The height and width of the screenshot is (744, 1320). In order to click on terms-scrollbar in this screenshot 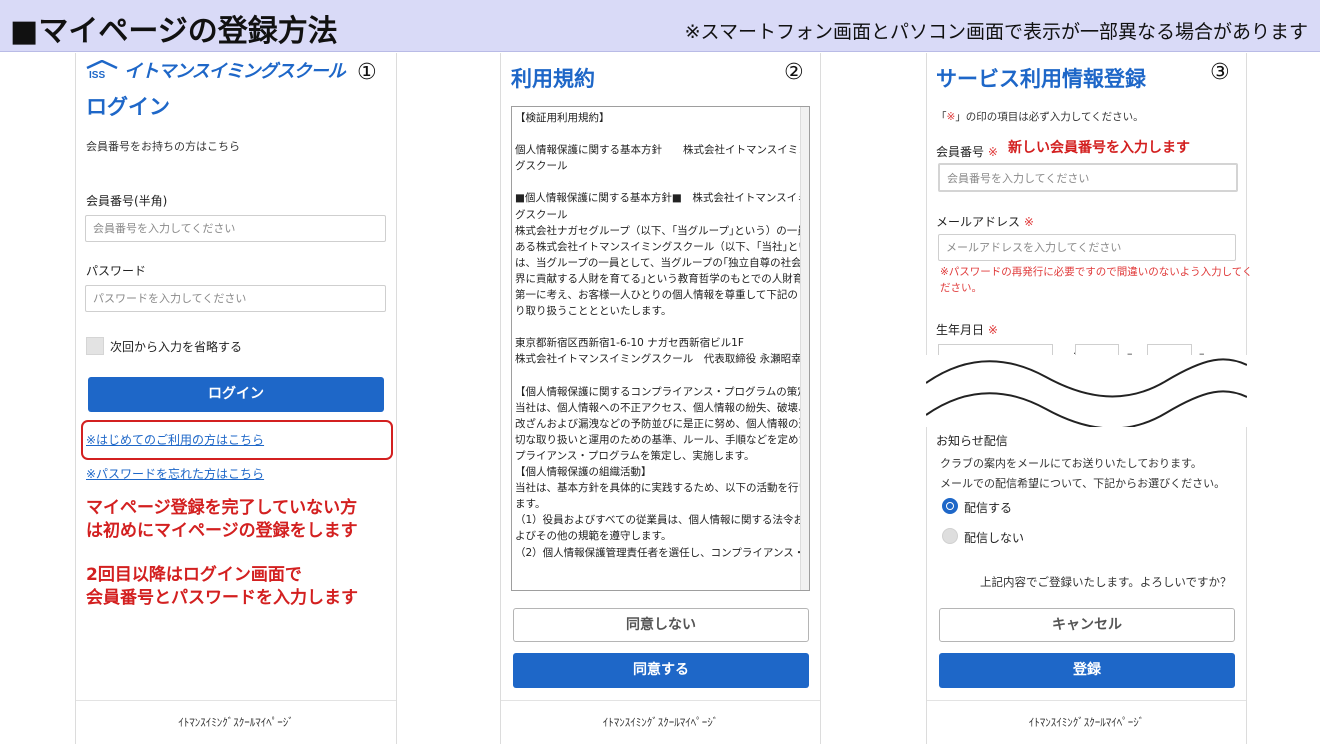, I will do `click(804, 348)`.